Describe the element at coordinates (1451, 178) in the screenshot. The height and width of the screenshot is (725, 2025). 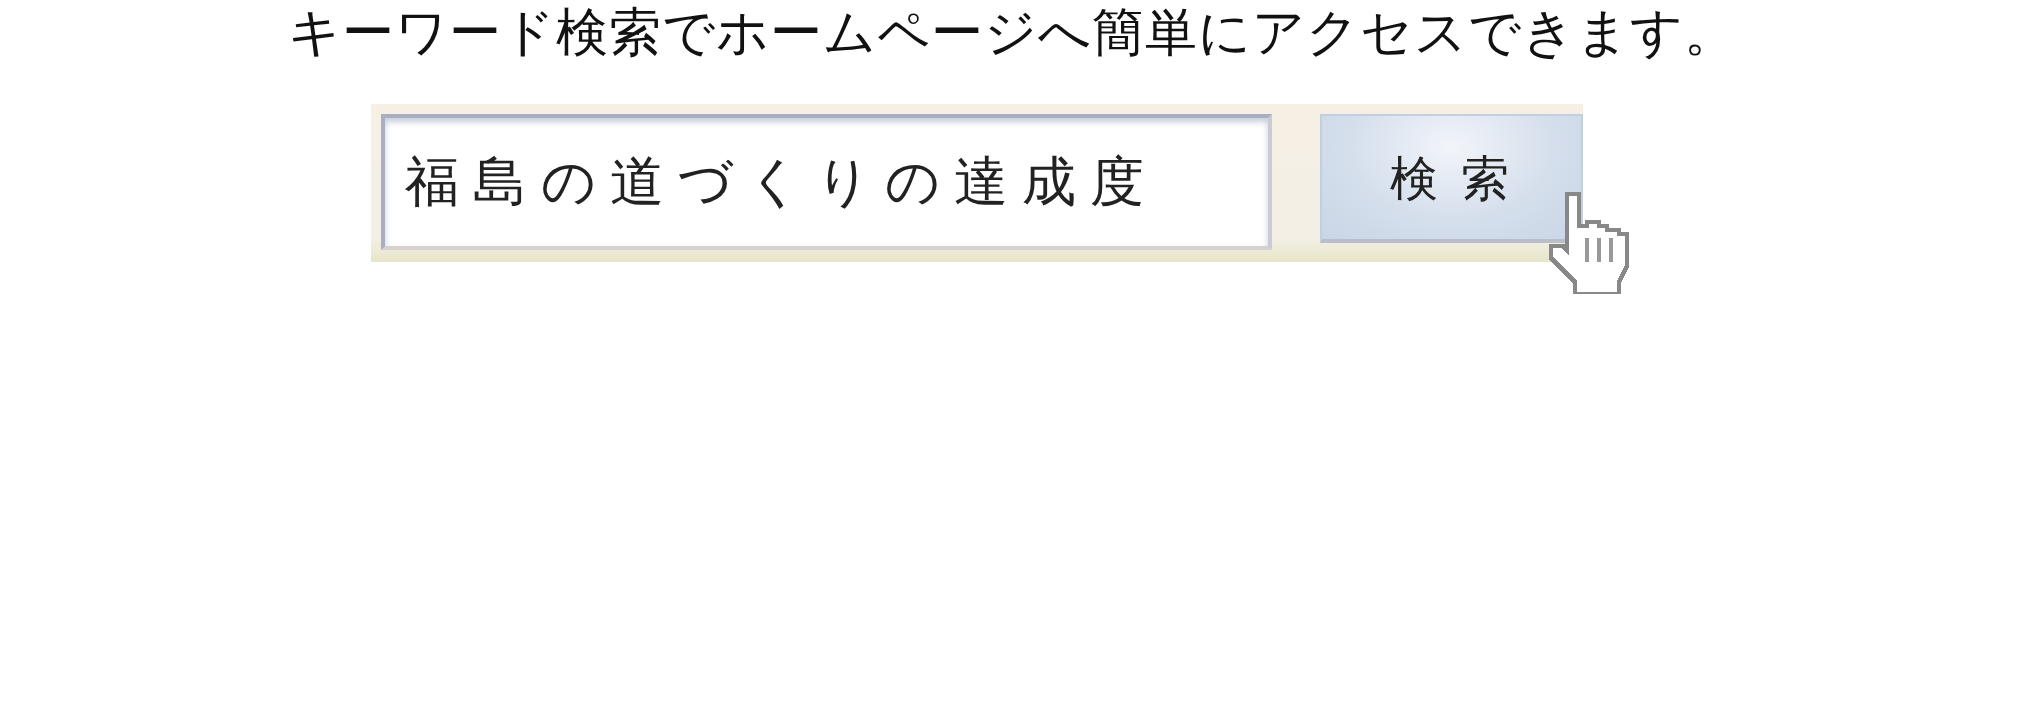
I see `search-button: 検 索` at that location.